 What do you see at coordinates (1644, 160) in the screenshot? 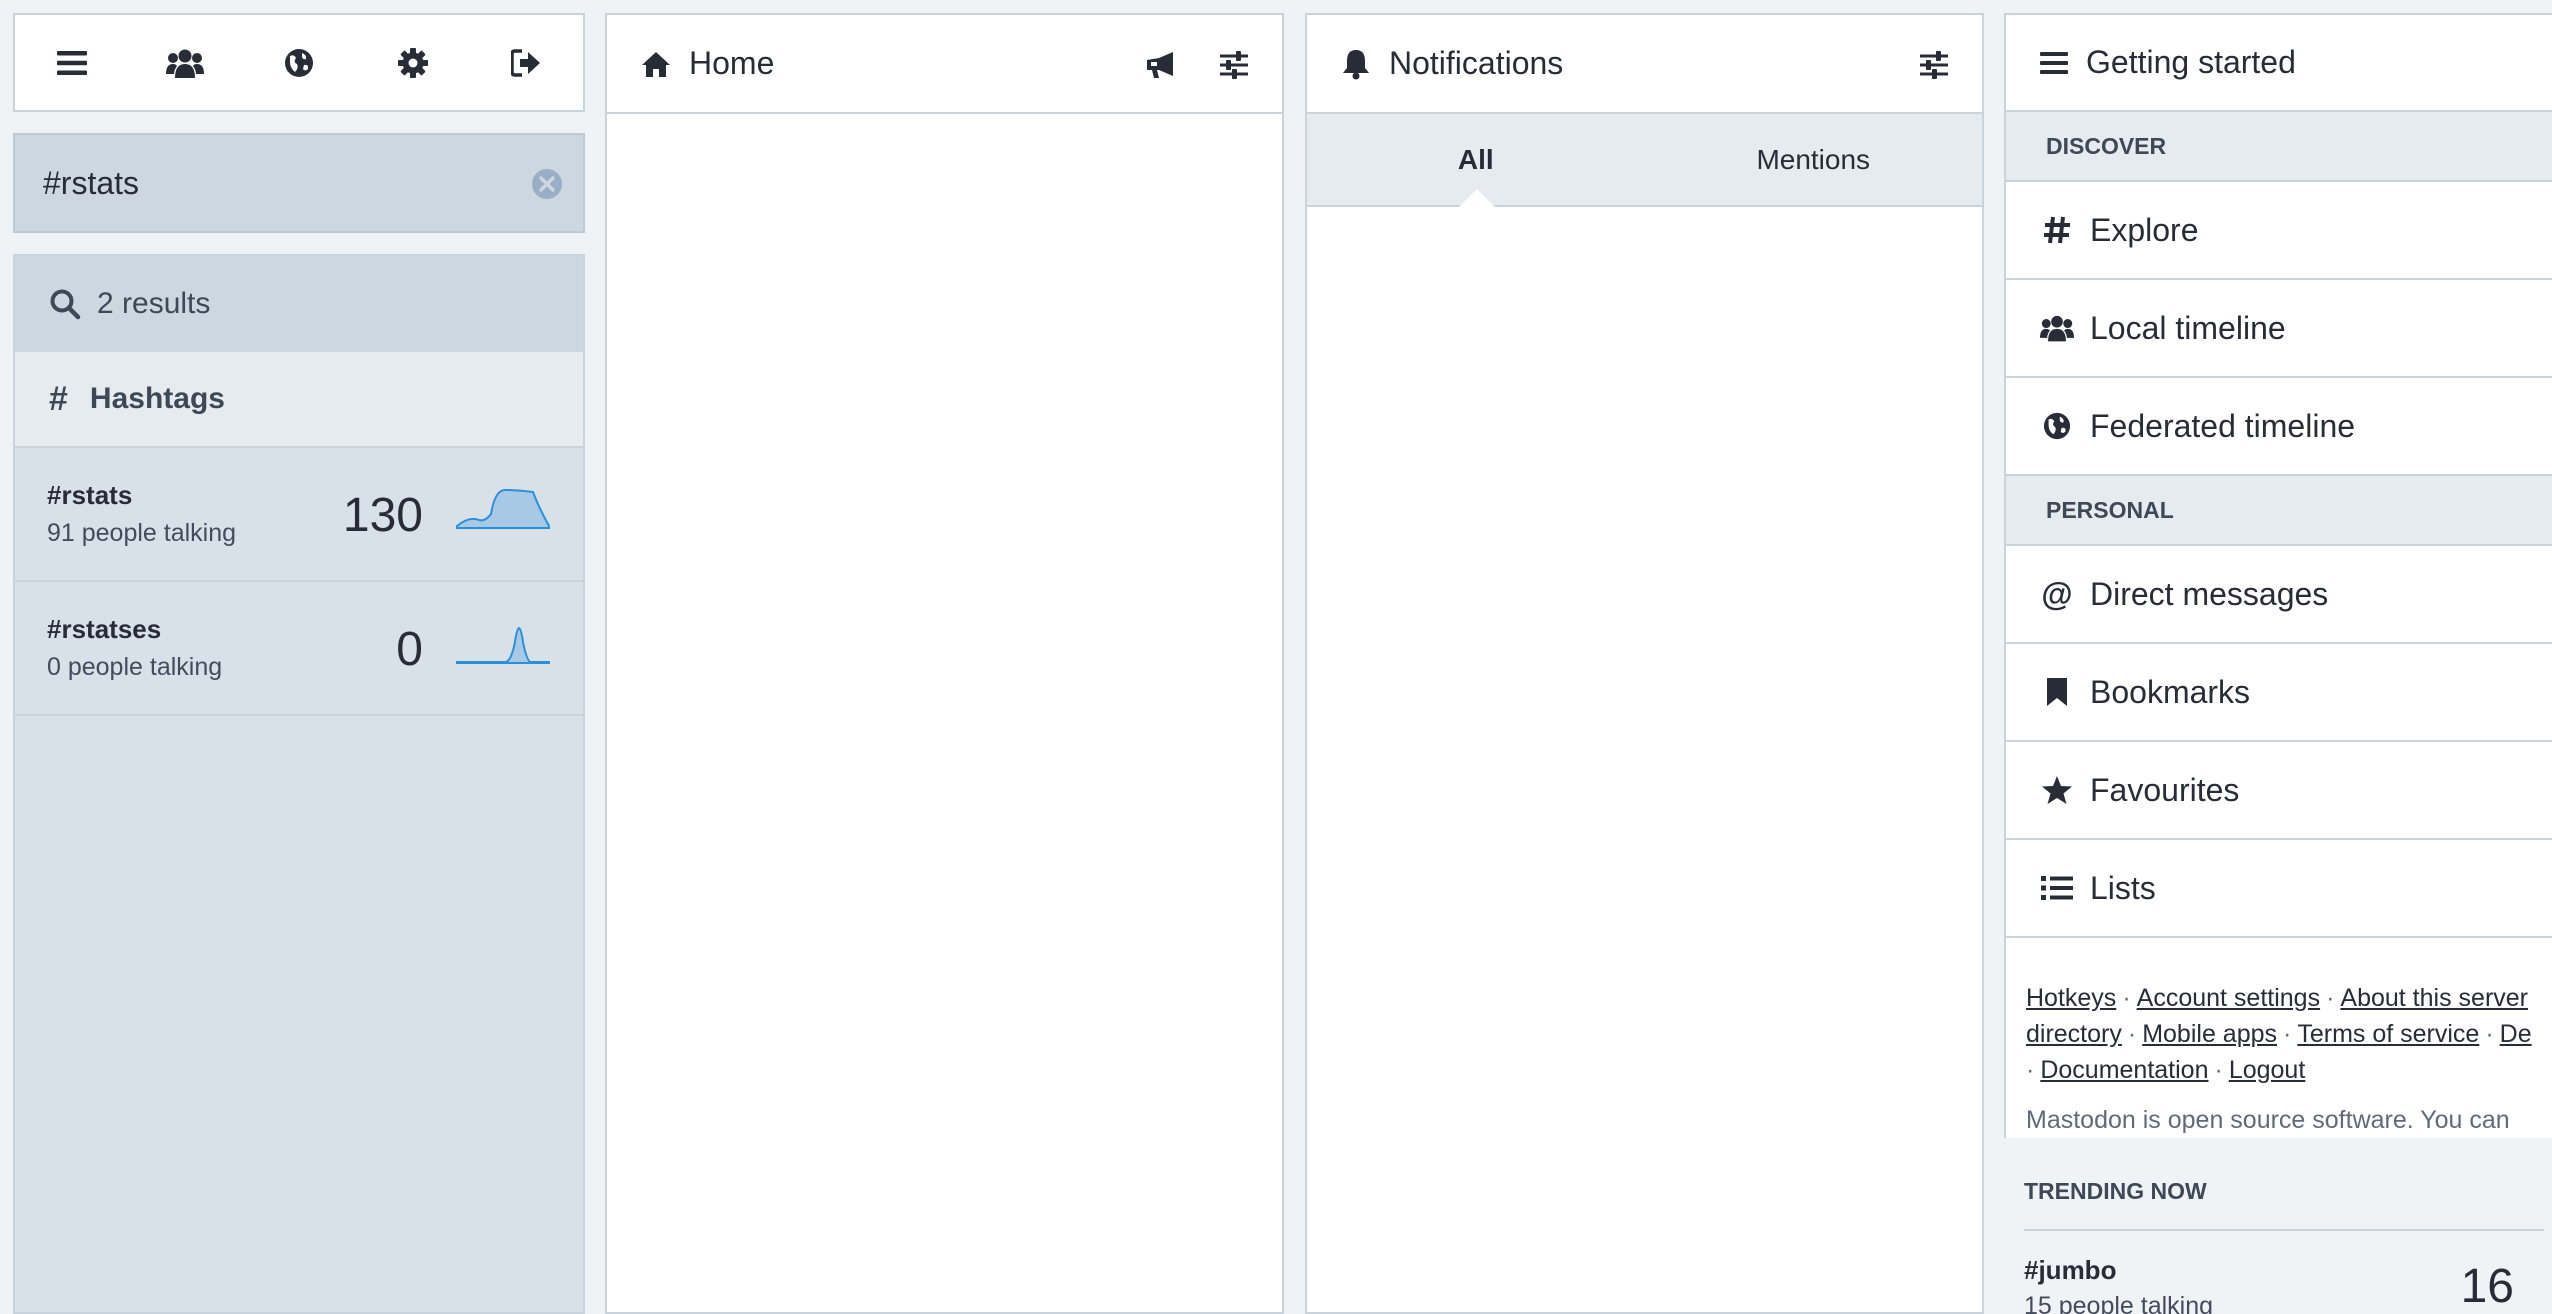
I see `notification-filter-bar: All Mentions` at bounding box center [1644, 160].